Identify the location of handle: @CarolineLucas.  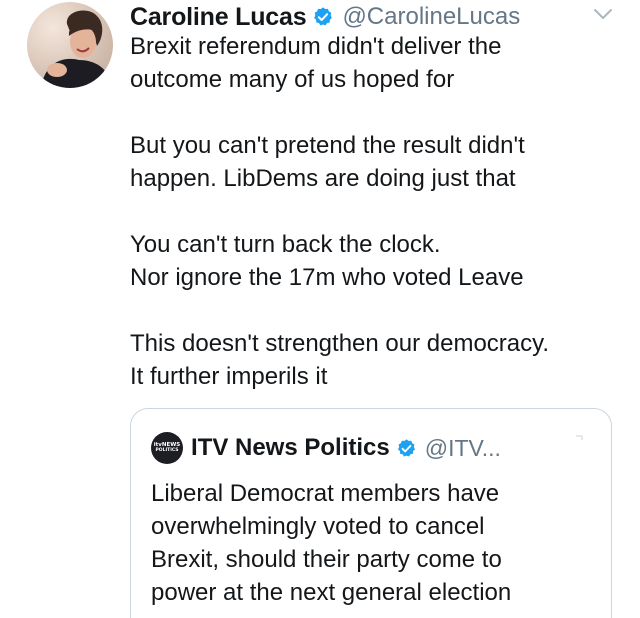
(431, 17).